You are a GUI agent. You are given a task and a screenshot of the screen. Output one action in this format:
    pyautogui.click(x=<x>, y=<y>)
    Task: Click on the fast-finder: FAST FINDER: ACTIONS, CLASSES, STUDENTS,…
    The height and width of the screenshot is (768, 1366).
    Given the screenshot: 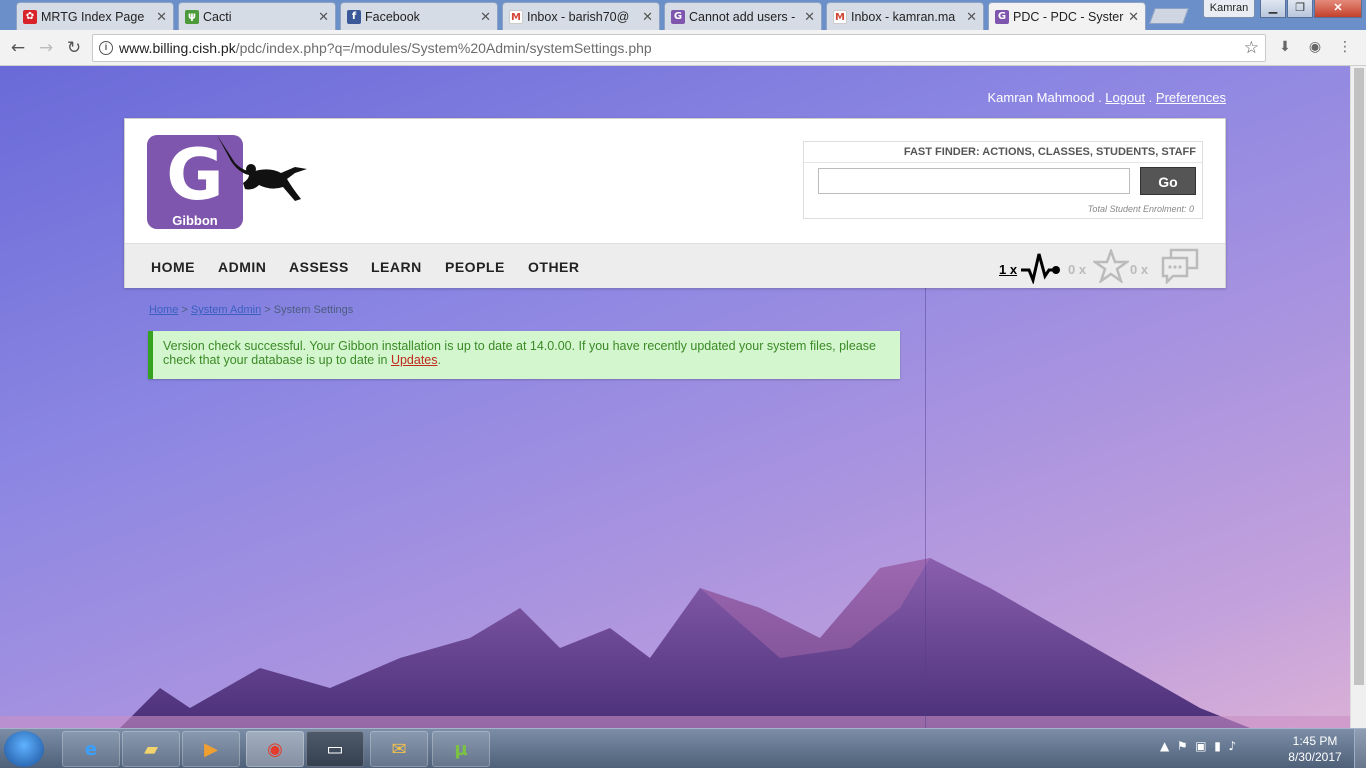 What is the action you would take?
    pyautogui.click(x=1003, y=180)
    